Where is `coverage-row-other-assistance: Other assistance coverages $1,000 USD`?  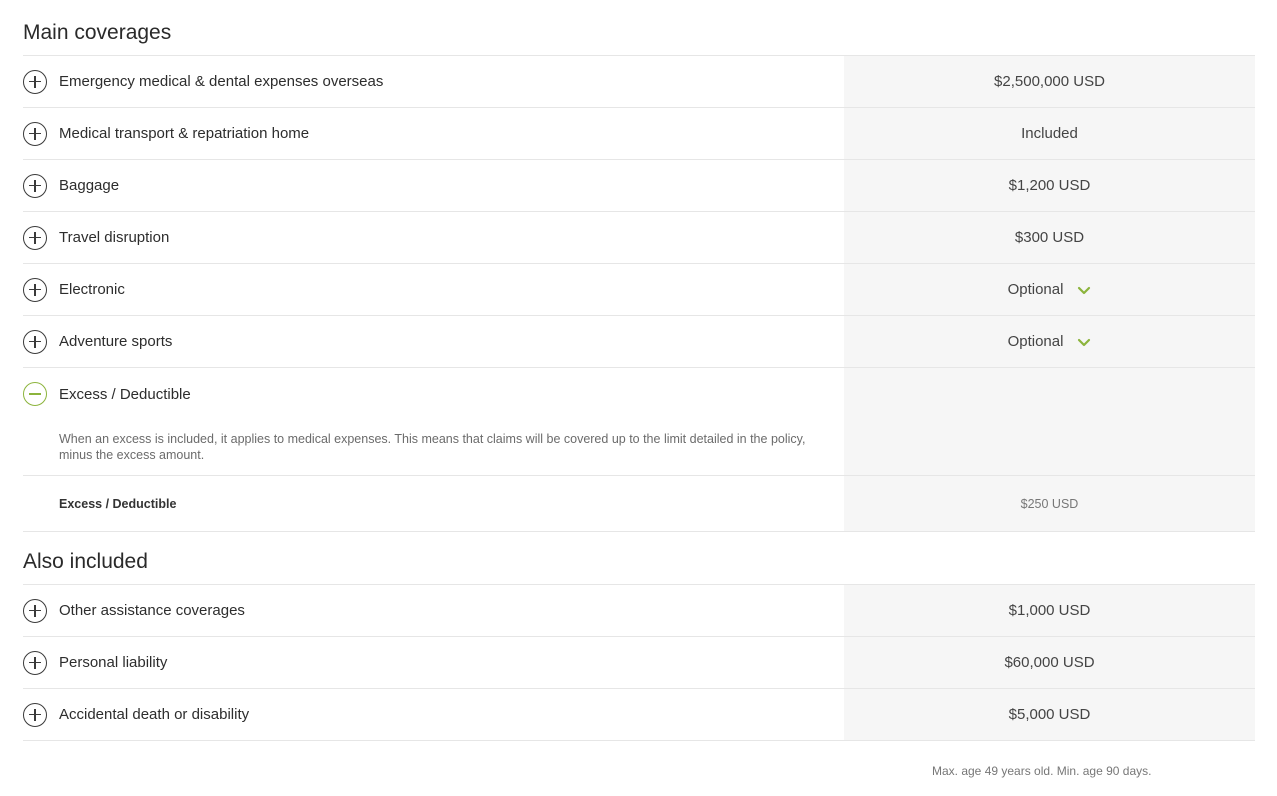
coverage-row-other-assistance: Other assistance coverages $1,000 USD is located at coordinates (639, 611).